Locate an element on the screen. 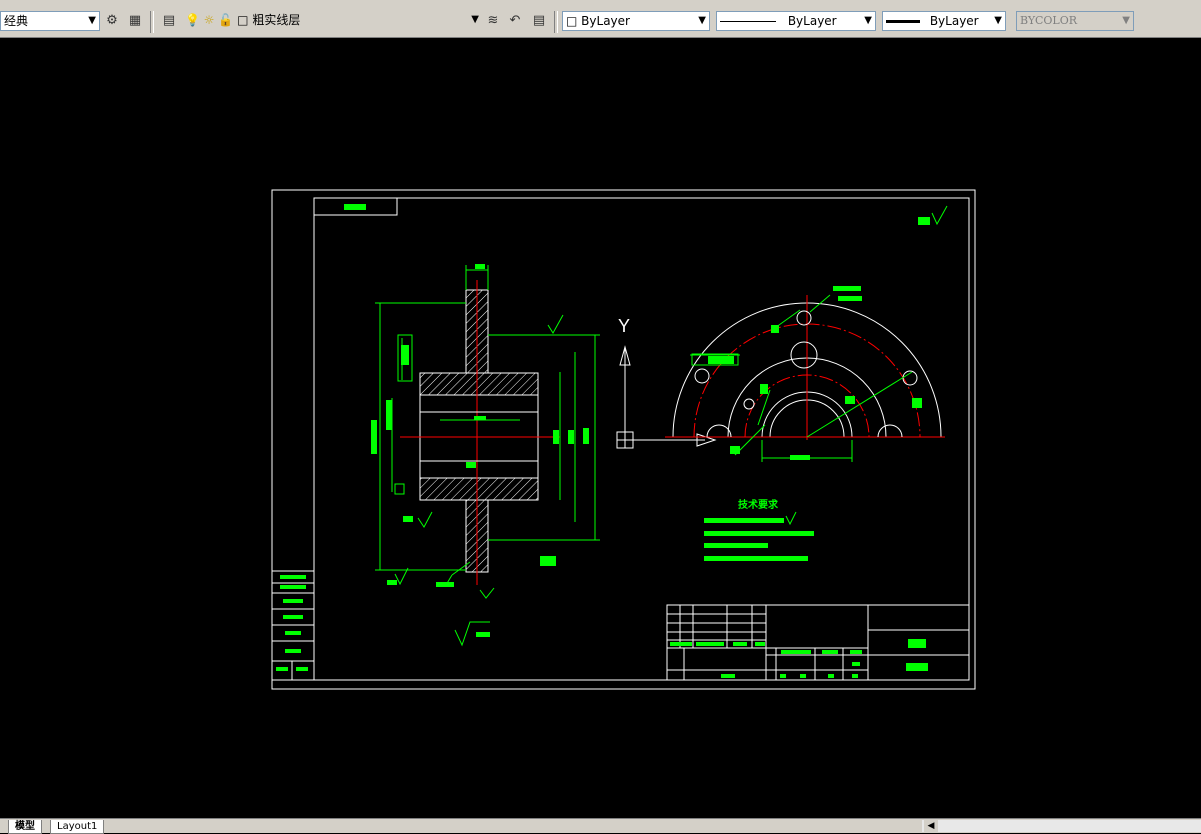 This screenshot has width=1201, height=834. section-view is located at coordinates (485, 455).